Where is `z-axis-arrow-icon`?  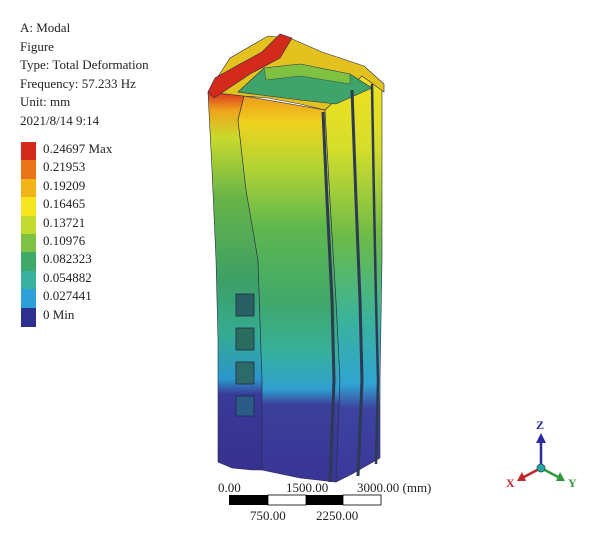
z-axis-arrow-icon is located at coordinates (541, 438).